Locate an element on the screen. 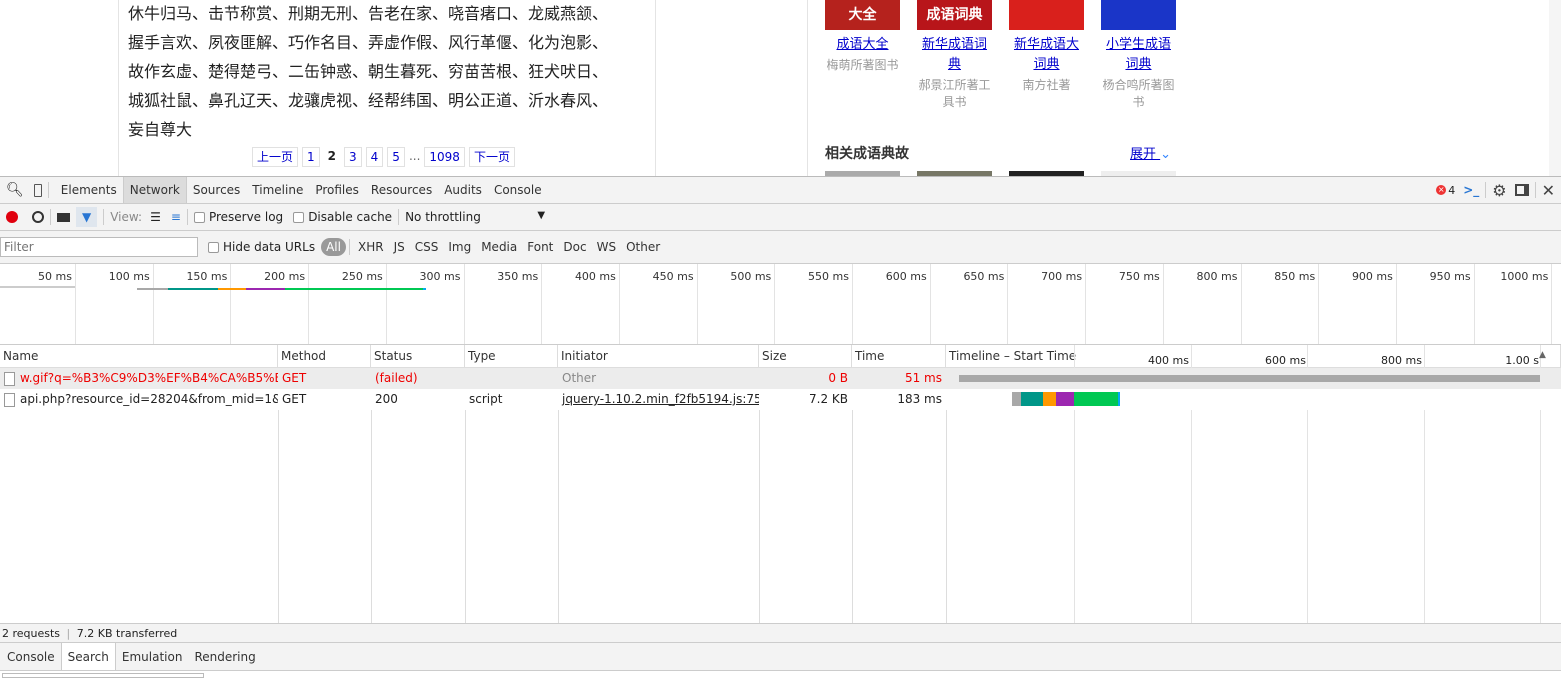  column-header-type: Type is located at coordinates (511, 356).